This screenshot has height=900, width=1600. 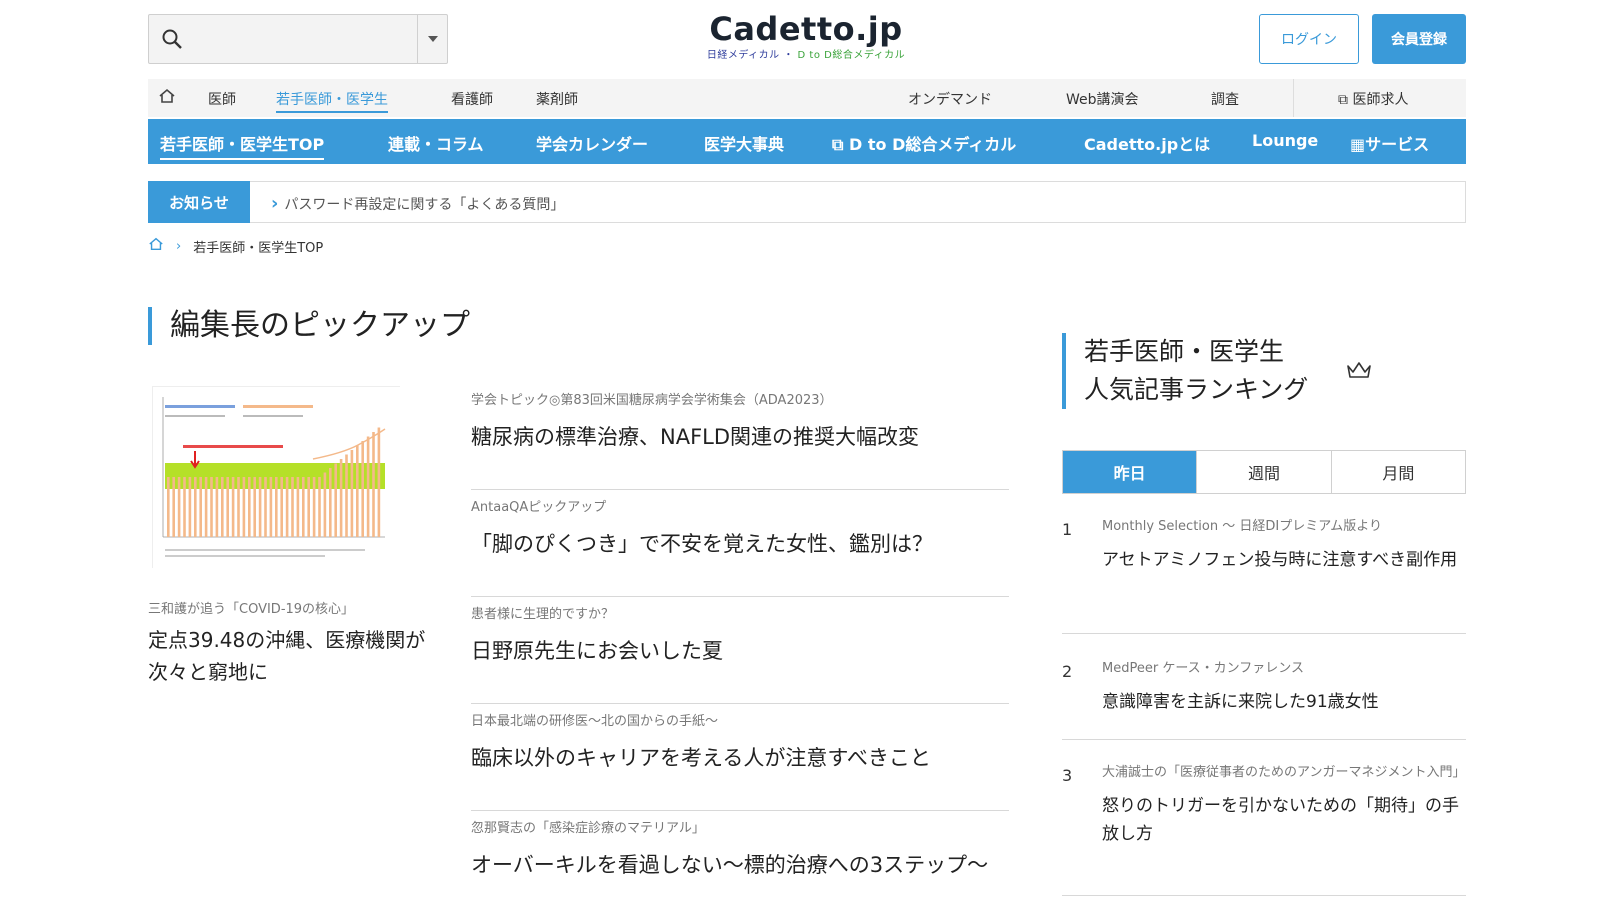 What do you see at coordinates (1309, 39) in the screenshot?
I see `login-button: ログイン` at bounding box center [1309, 39].